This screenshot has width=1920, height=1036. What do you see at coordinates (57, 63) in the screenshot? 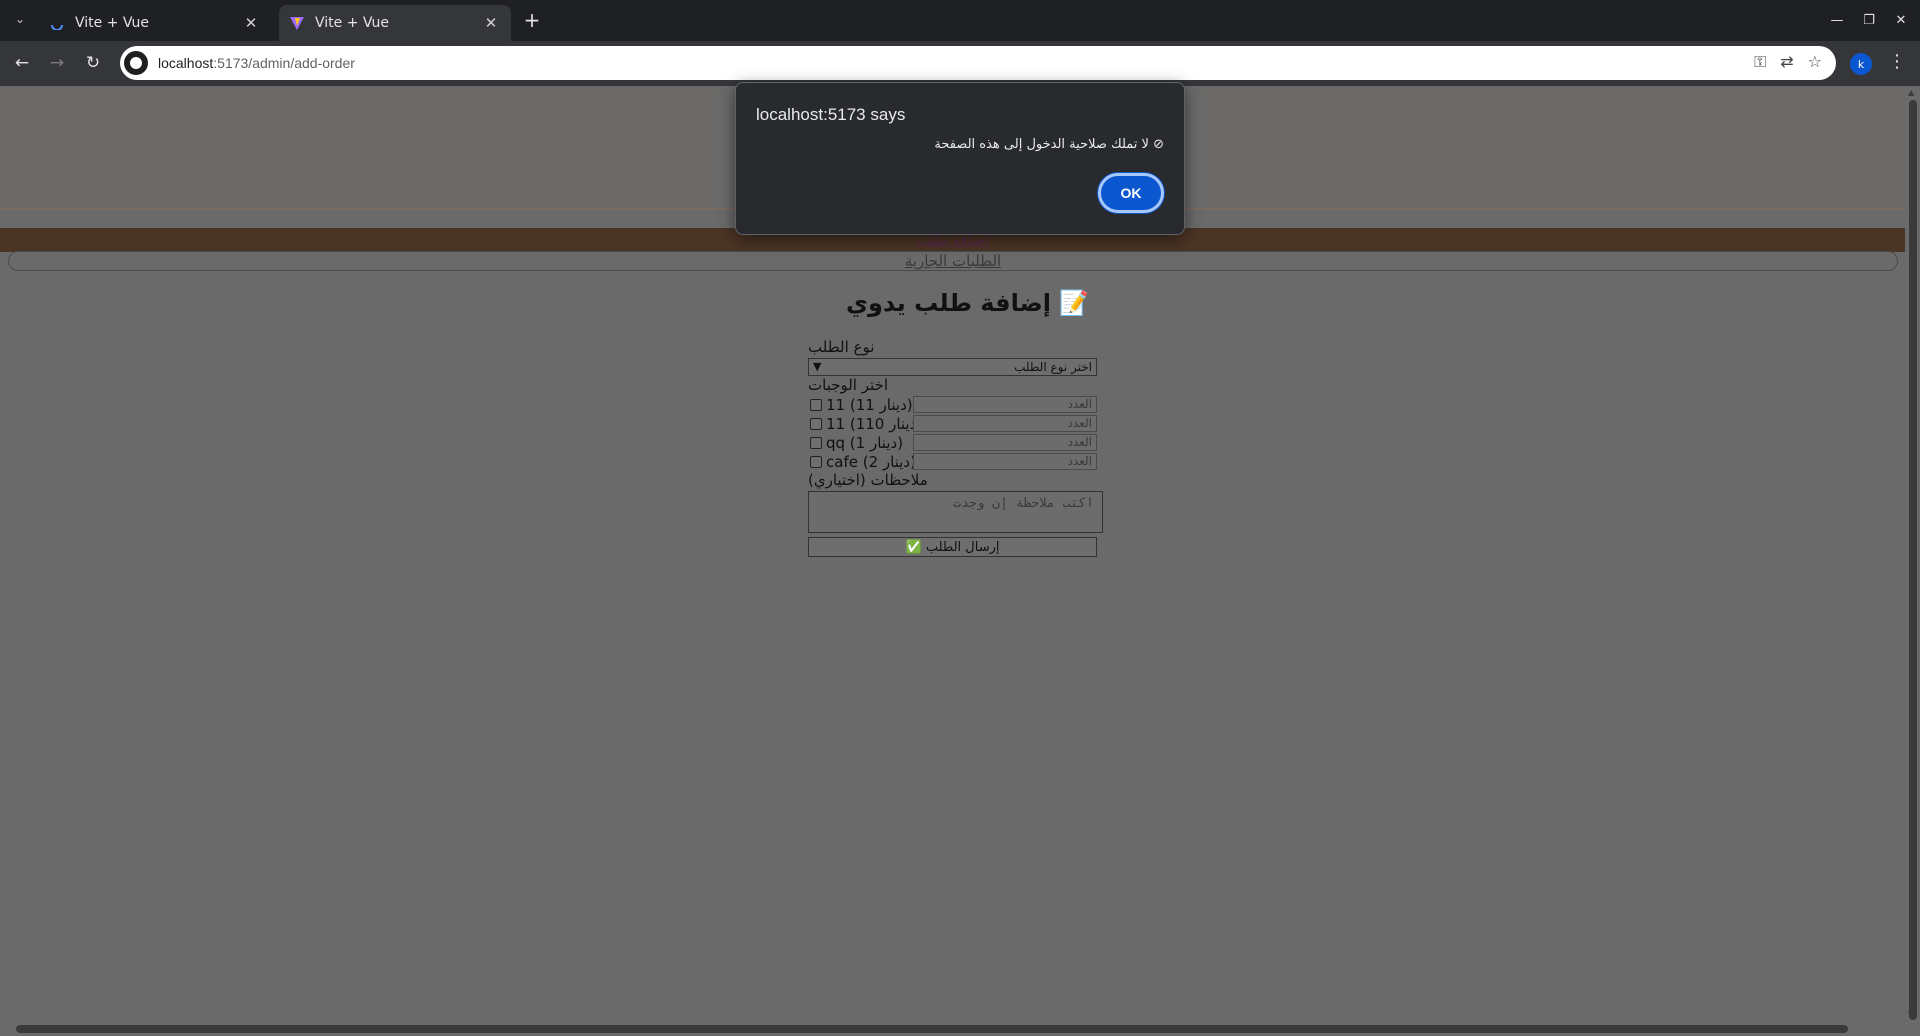
I see `forward-icon: →` at bounding box center [57, 63].